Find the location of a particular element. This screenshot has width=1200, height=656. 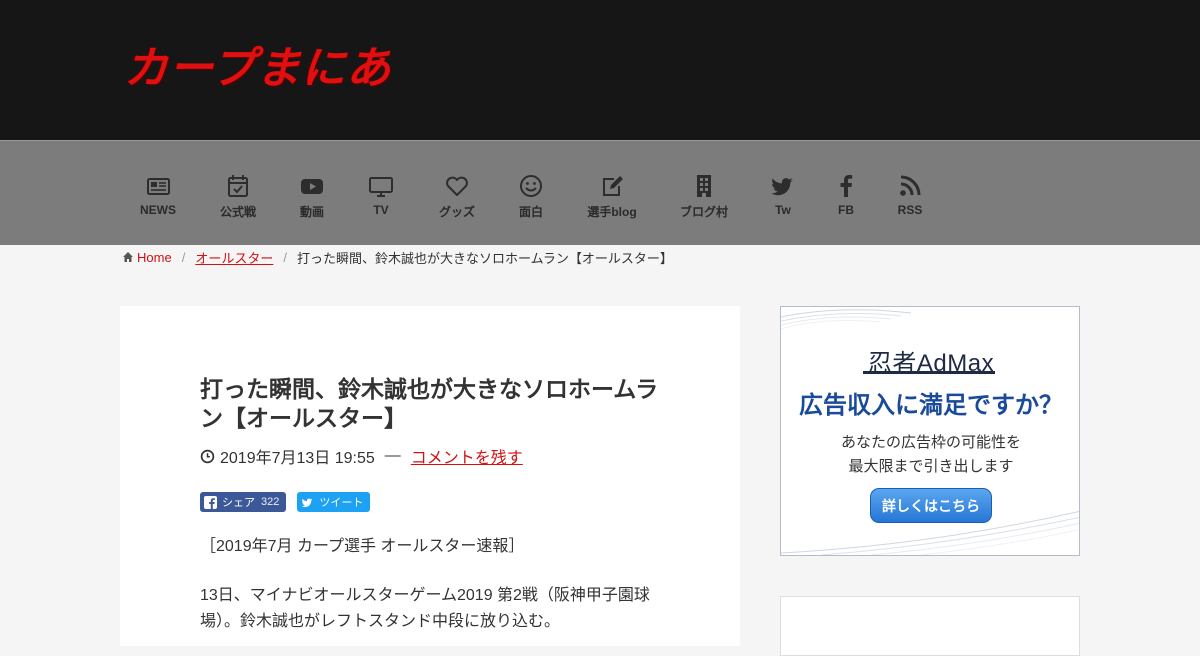

smile-icon is located at coordinates (531, 186).